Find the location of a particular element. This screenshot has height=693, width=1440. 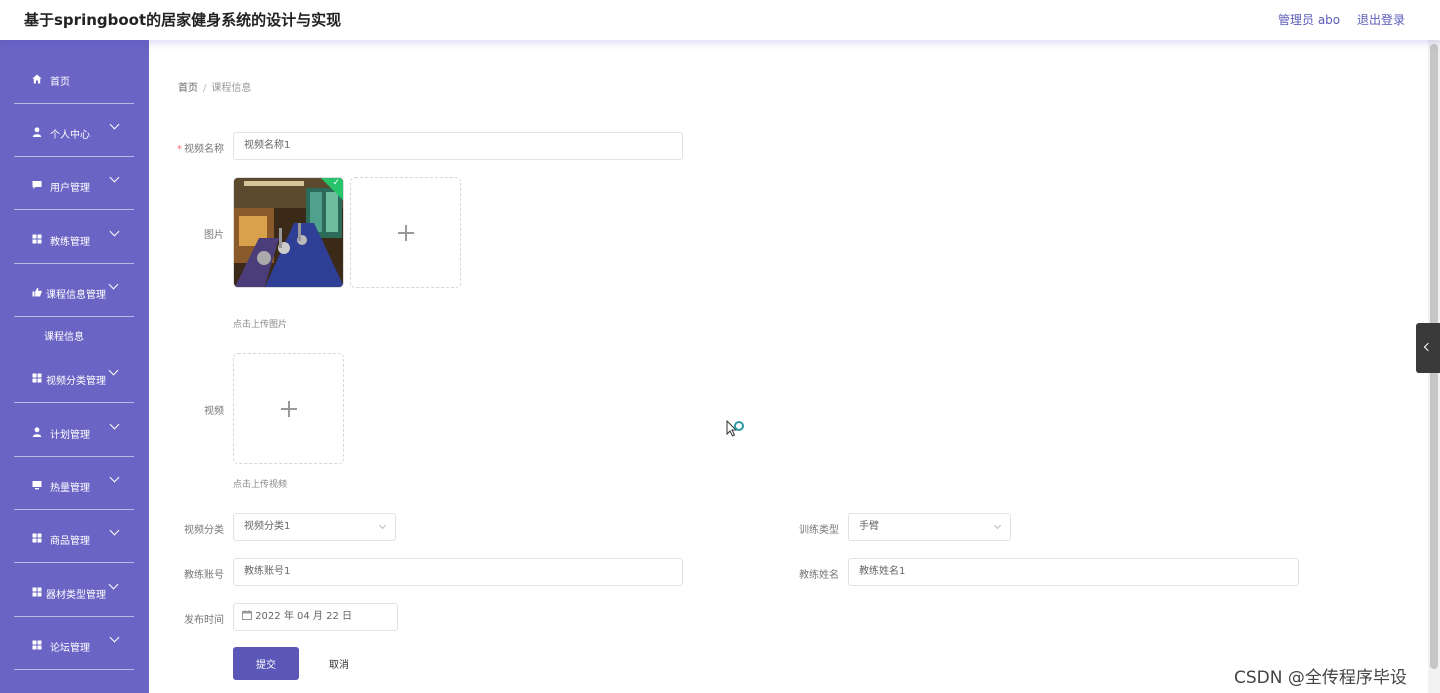

sidebar-item-plan-management: 计划管理 is located at coordinates (74, 431).